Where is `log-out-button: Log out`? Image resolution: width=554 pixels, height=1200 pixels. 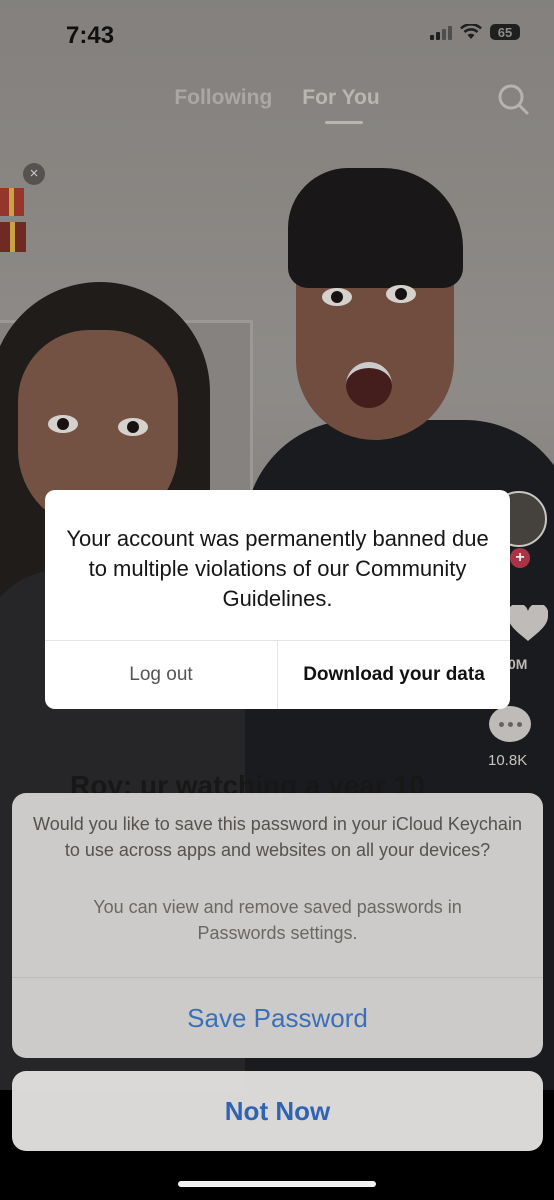 log-out-button: Log out is located at coordinates (161, 675).